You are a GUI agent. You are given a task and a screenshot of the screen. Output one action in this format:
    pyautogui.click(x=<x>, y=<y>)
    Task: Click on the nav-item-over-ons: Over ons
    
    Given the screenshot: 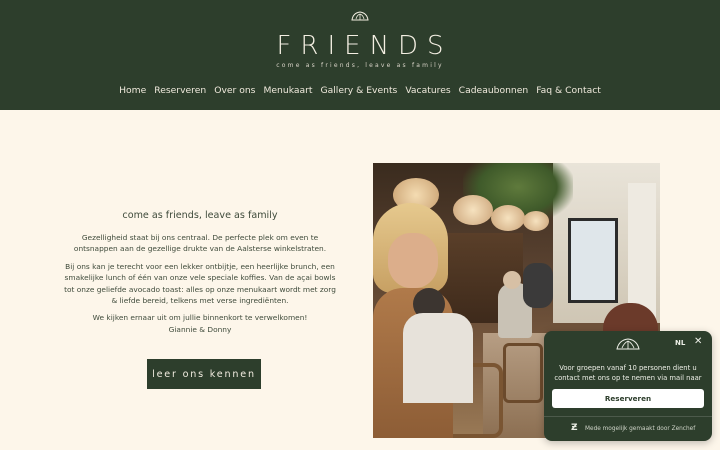 What is the action you would take?
    pyautogui.click(x=234, y=90)
    